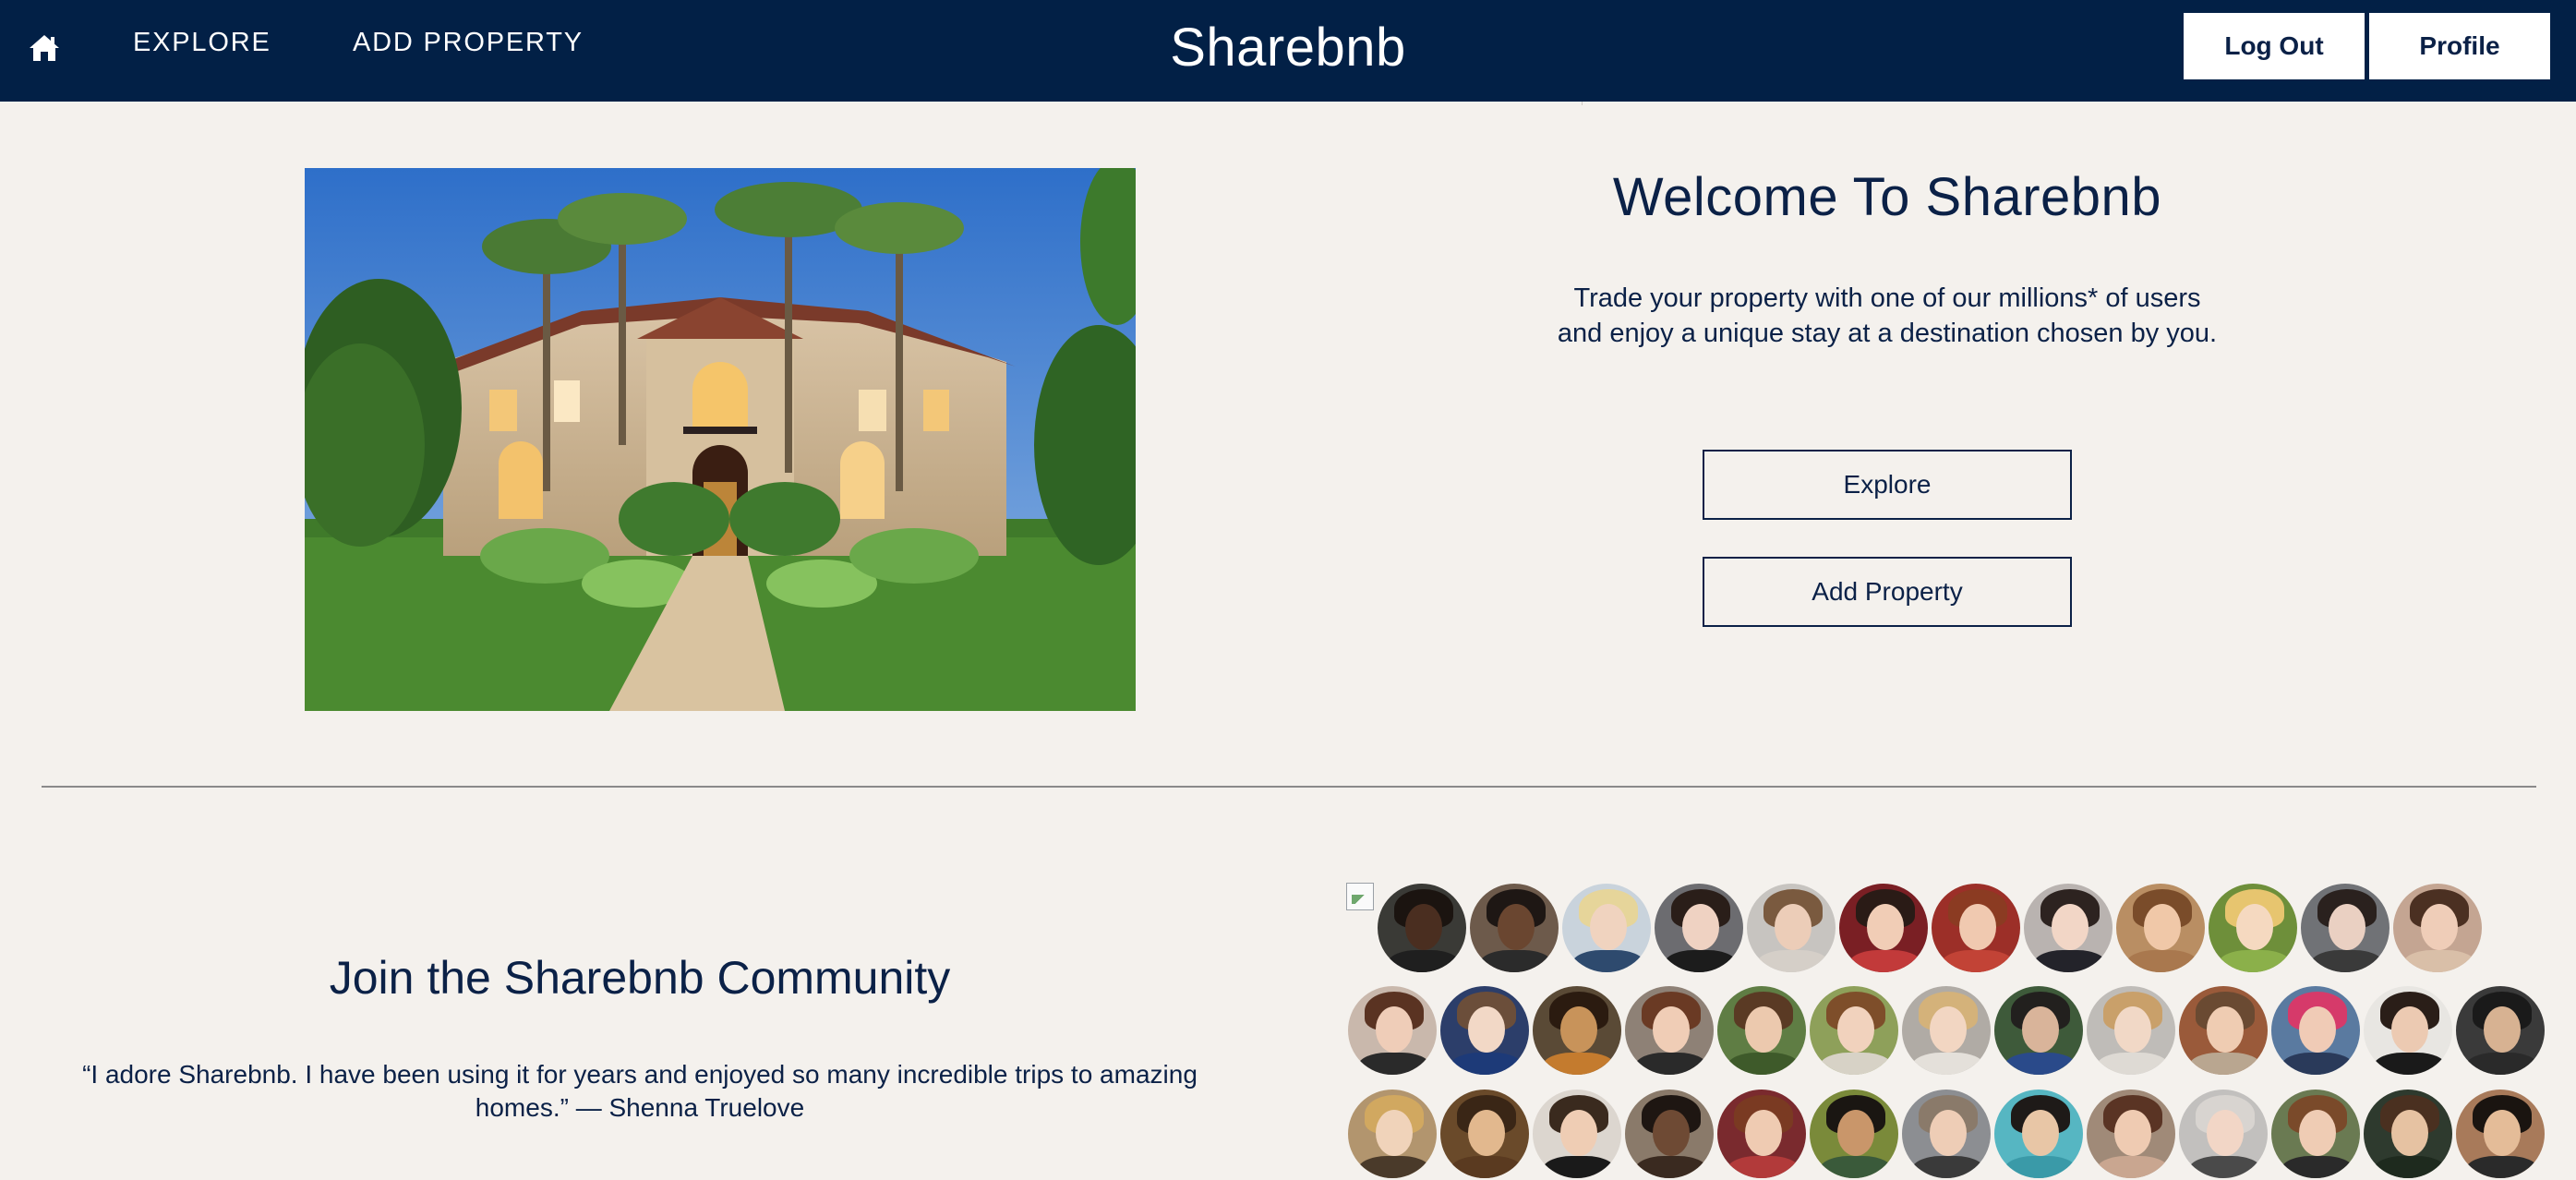  I want to click on nav-add-property-link: ADD PROPERTY, so click(468, 43).